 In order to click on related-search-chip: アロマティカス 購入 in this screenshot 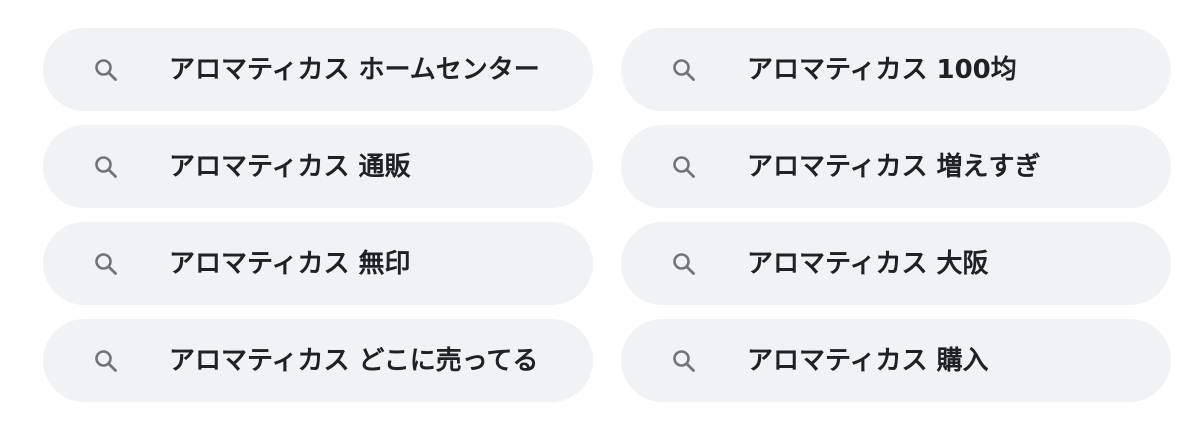, I will do `click(896, 360)`.